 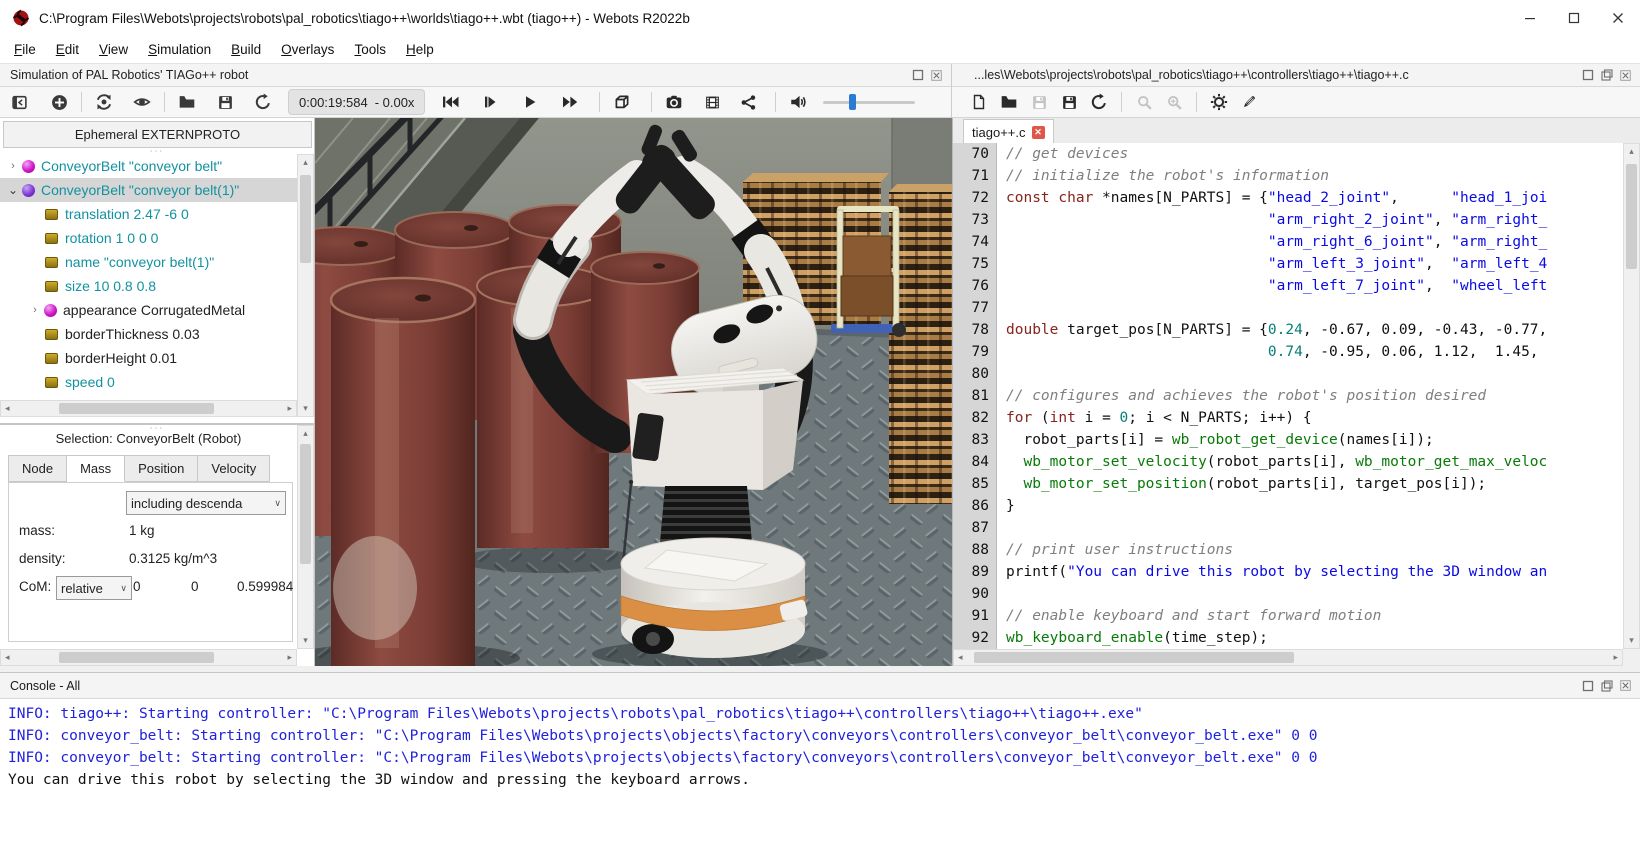 I want to click on tab-mass: Mass, so click(x=96, y=468).